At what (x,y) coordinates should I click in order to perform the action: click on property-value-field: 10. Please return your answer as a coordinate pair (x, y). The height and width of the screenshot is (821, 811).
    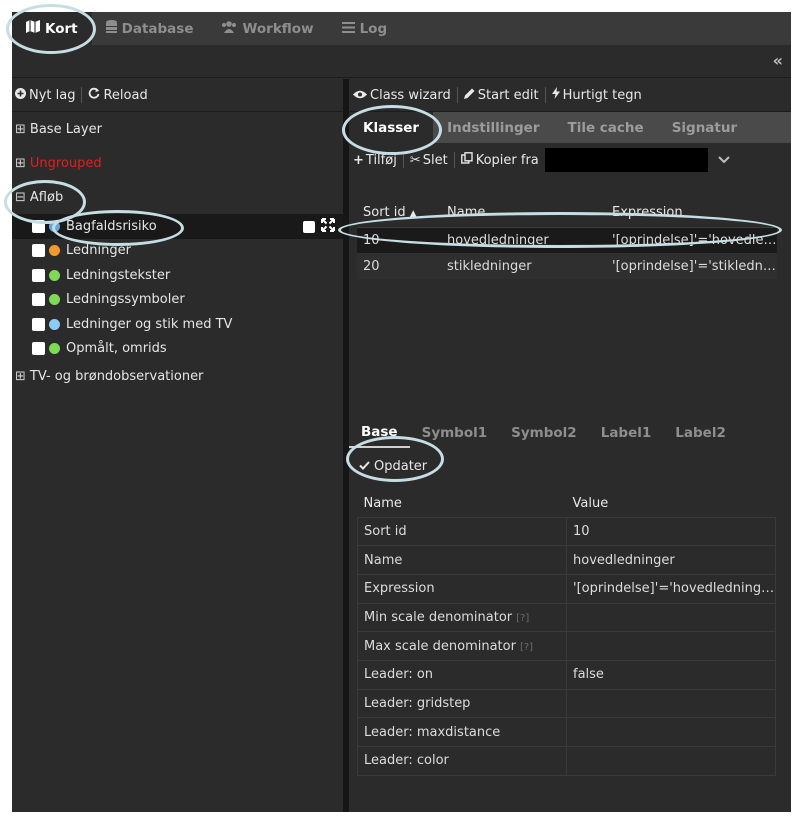
    Looking at the image, I should click on (671, 531).